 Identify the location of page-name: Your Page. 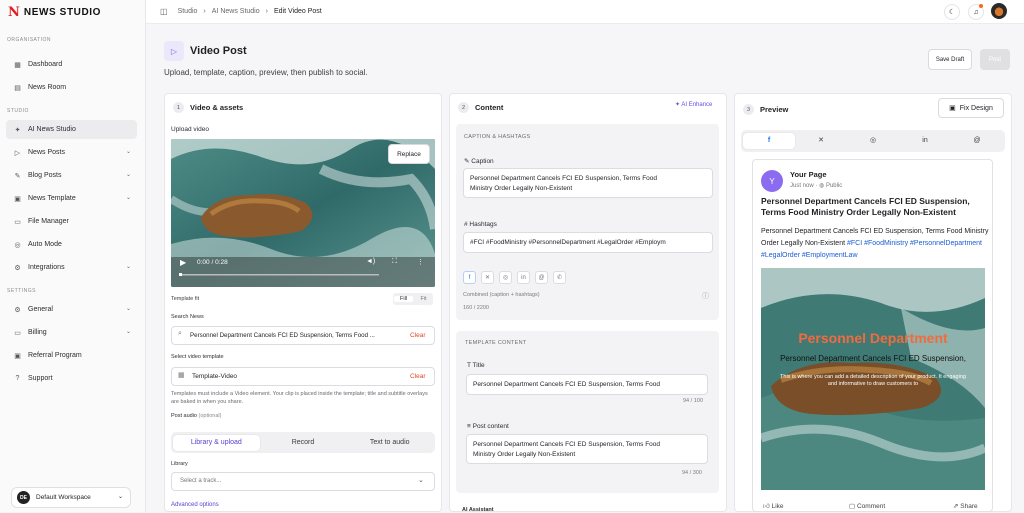
(808, 174).